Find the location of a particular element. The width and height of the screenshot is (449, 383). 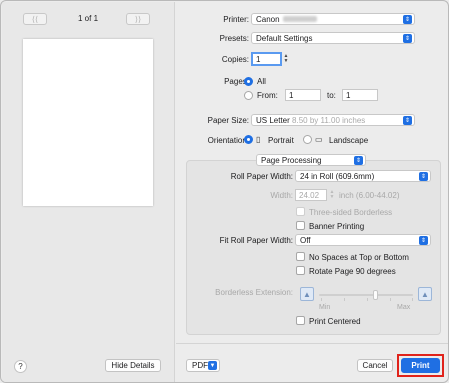

pages-all-radio is located at coordinates (248, 81).